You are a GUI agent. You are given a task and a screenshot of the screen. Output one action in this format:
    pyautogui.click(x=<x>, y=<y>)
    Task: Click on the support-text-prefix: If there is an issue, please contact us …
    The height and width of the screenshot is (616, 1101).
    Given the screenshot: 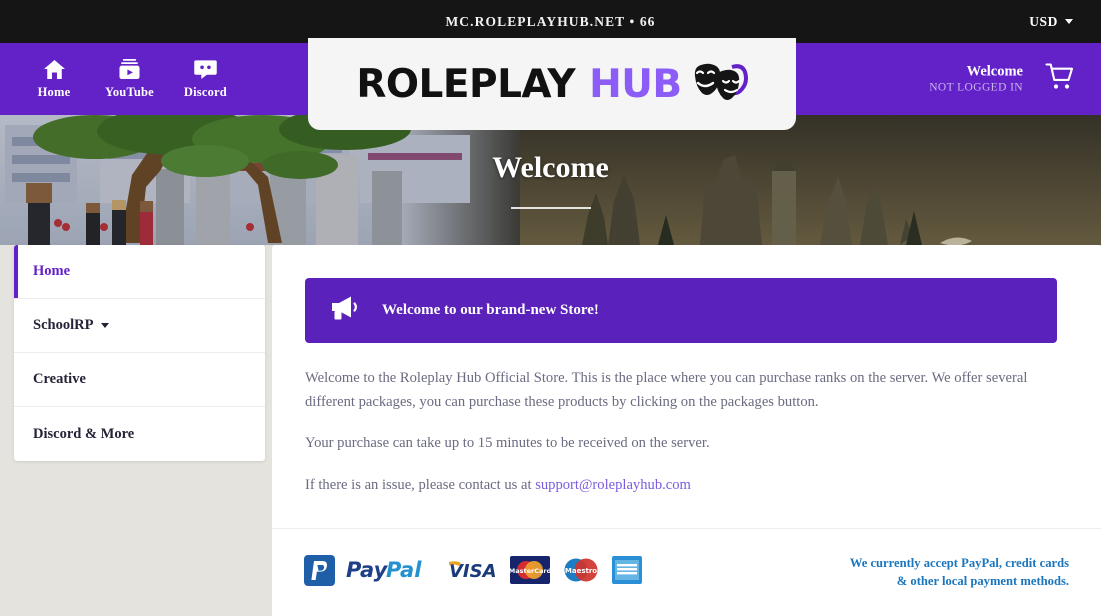 What is the action you would take?
    pyautogui.click(x=420, y=484)
    